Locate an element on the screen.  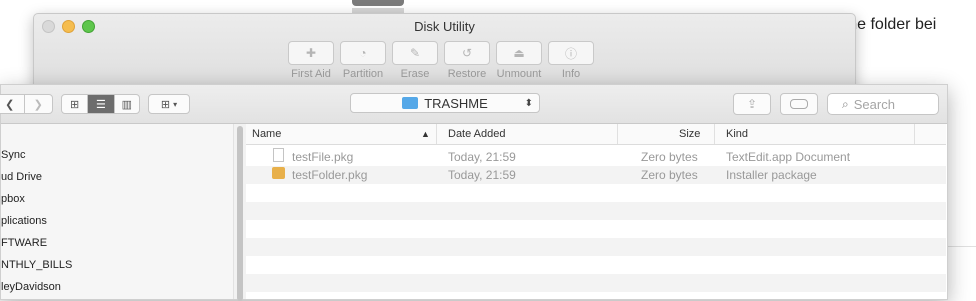
eject-icon: ⏏ is located at coordinates (519, 53).